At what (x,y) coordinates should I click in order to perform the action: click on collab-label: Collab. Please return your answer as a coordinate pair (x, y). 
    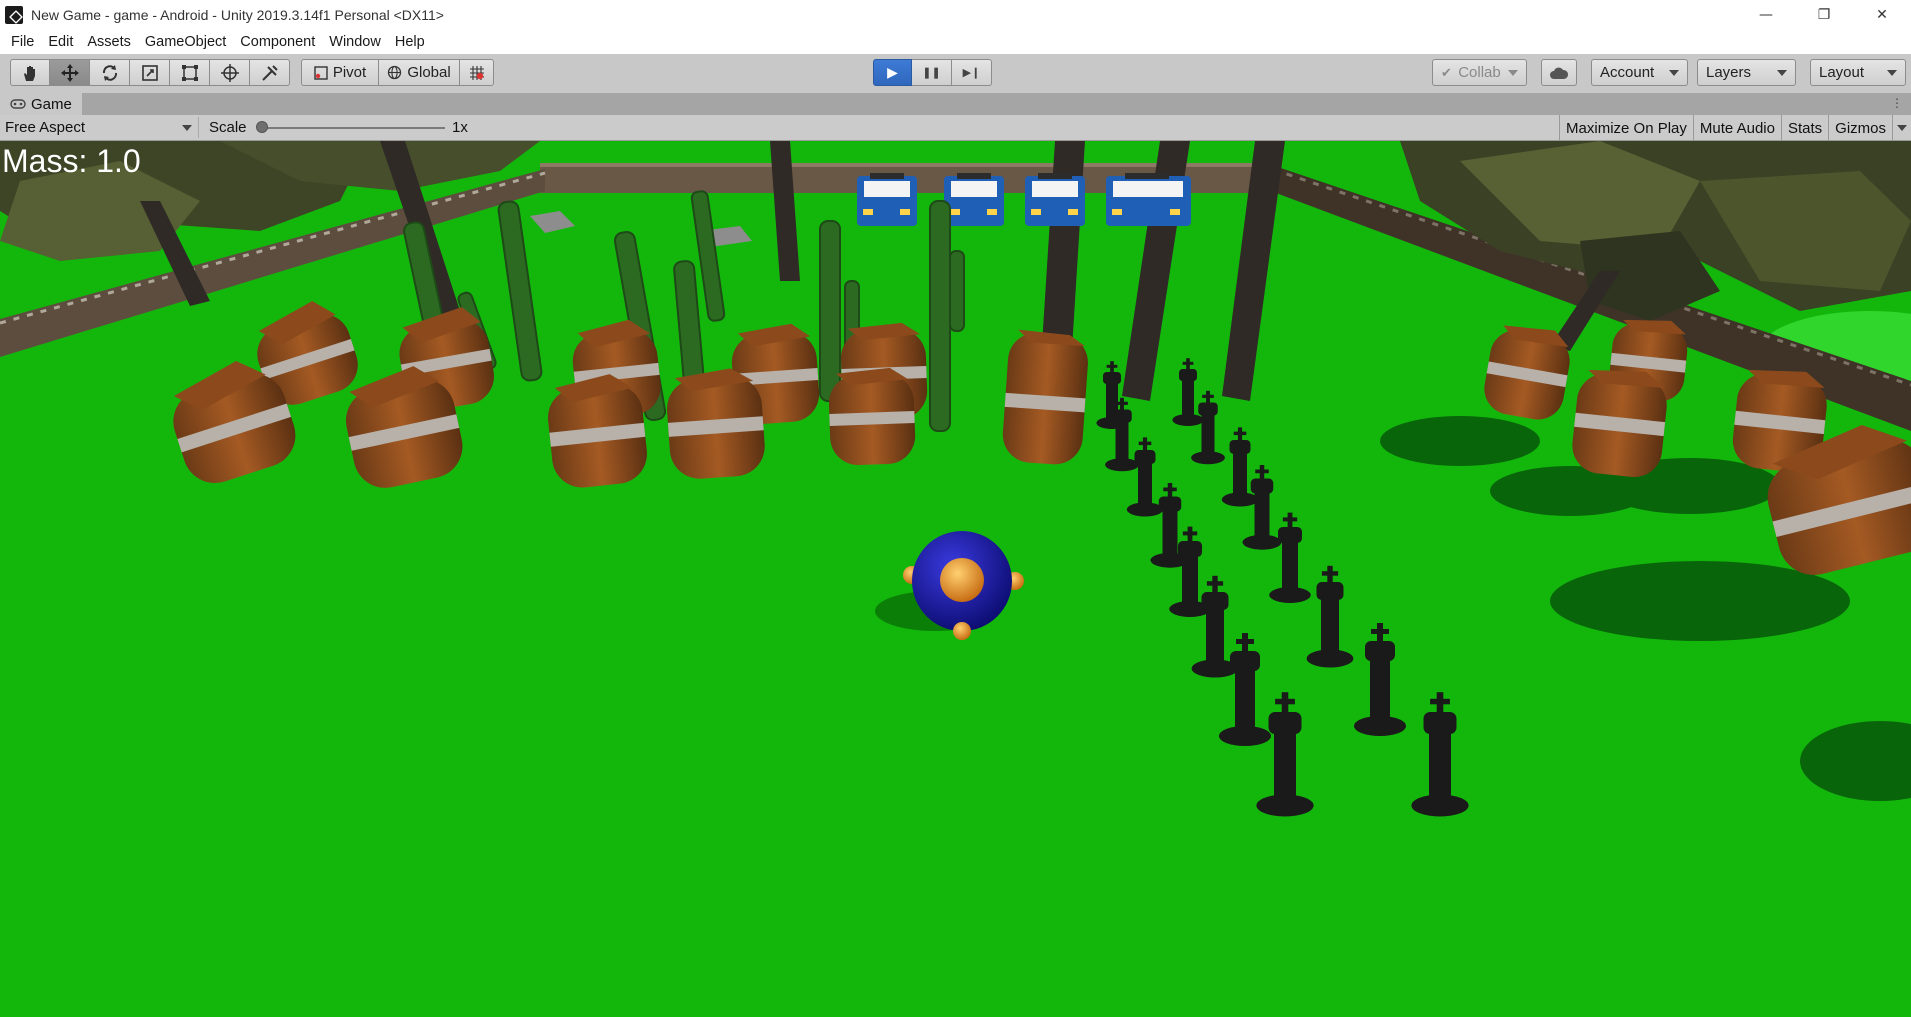
    Looking at the image, I should click on (1479, 72).